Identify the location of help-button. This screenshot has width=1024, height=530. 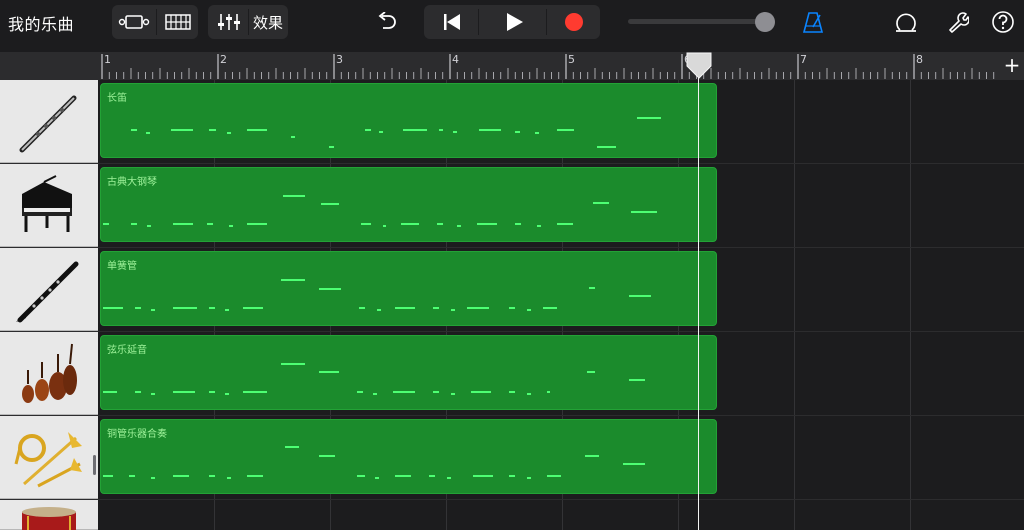
(1003, 22).